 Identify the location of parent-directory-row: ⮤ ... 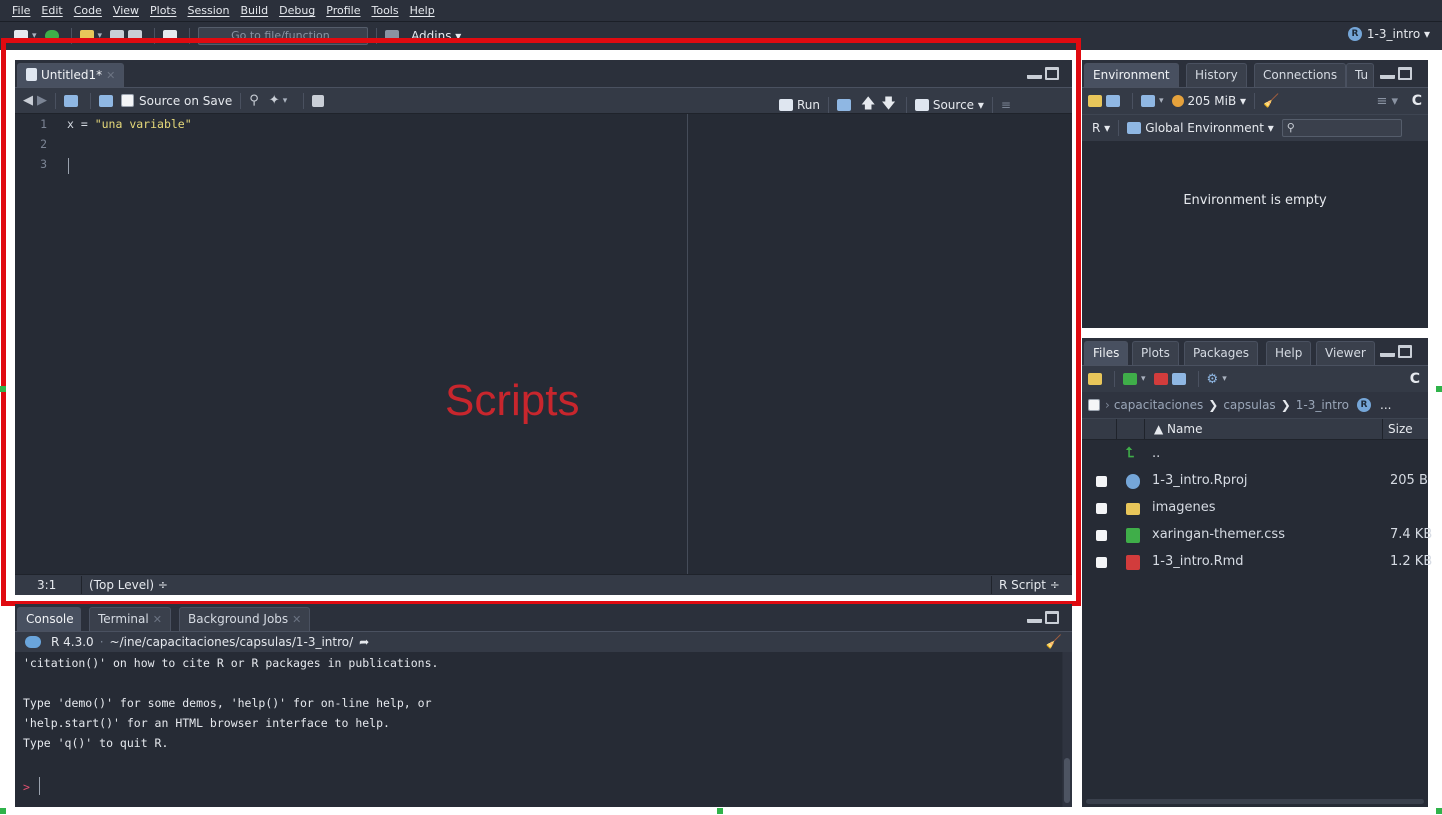
(1255, 455).